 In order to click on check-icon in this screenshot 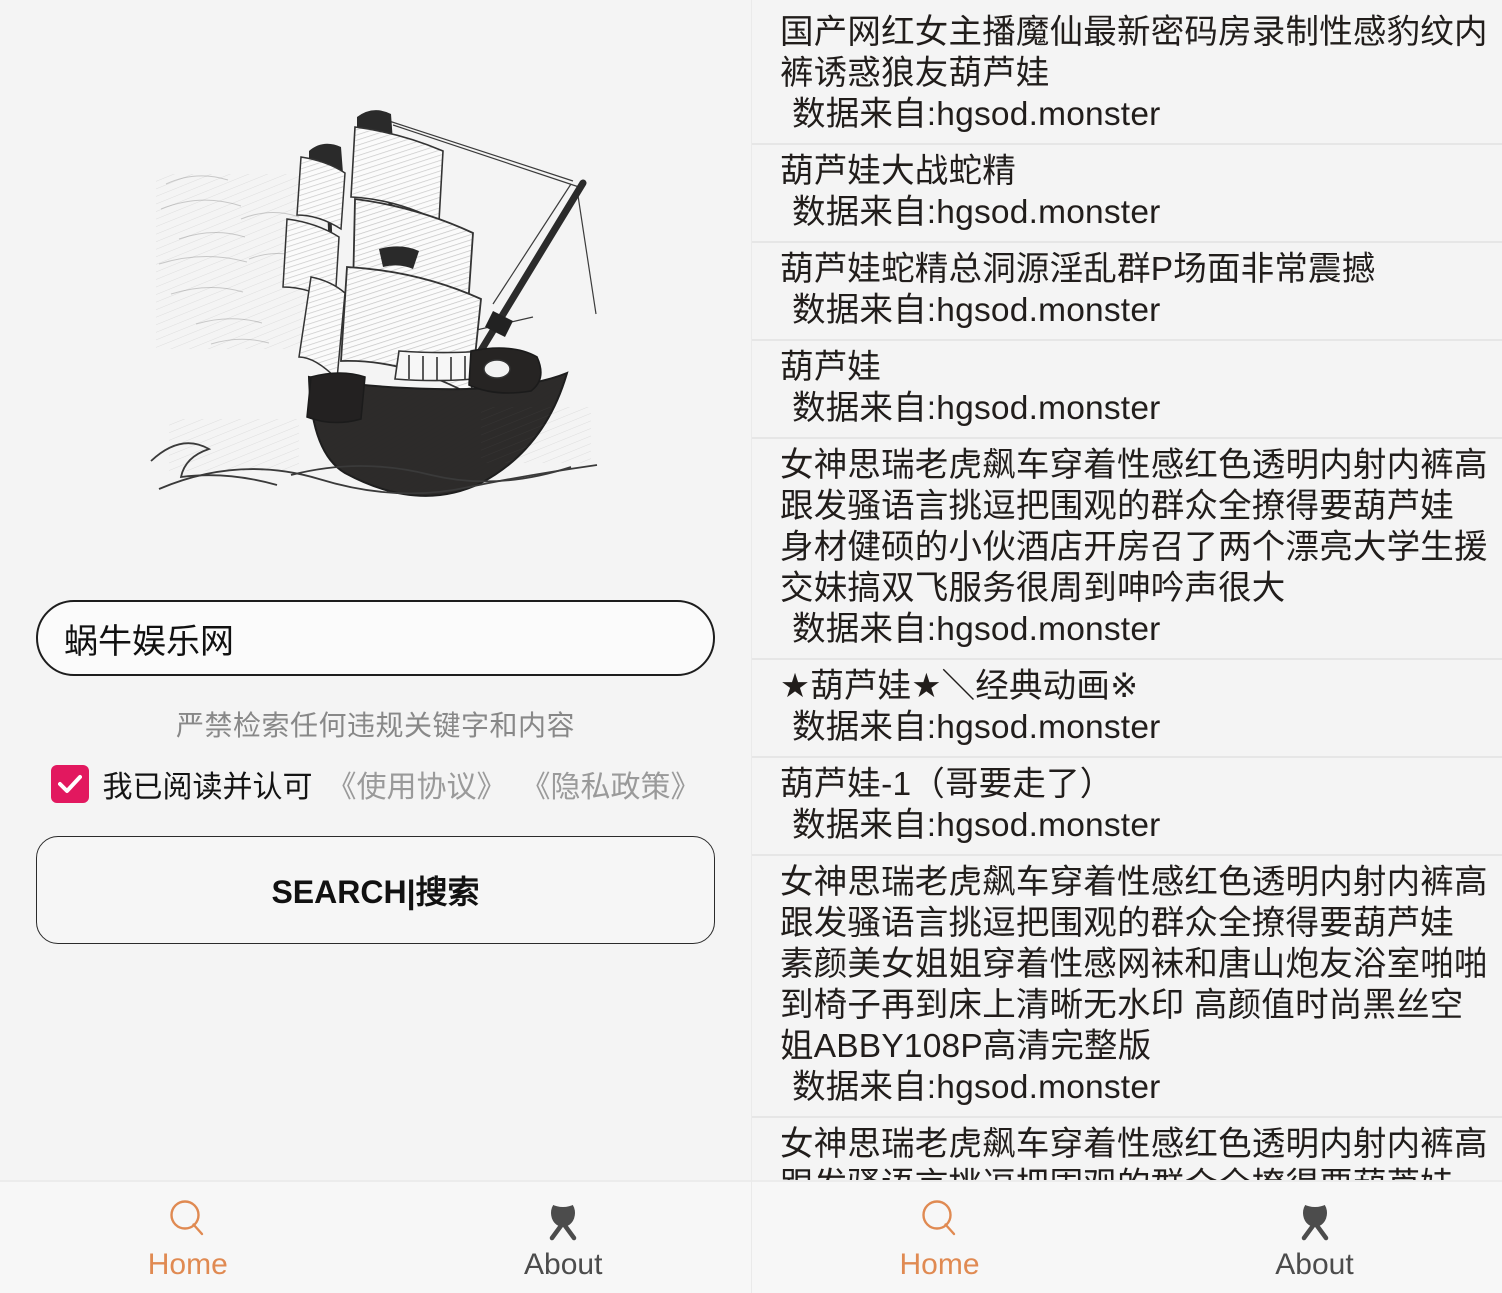, I will do `click(69, 784)`.